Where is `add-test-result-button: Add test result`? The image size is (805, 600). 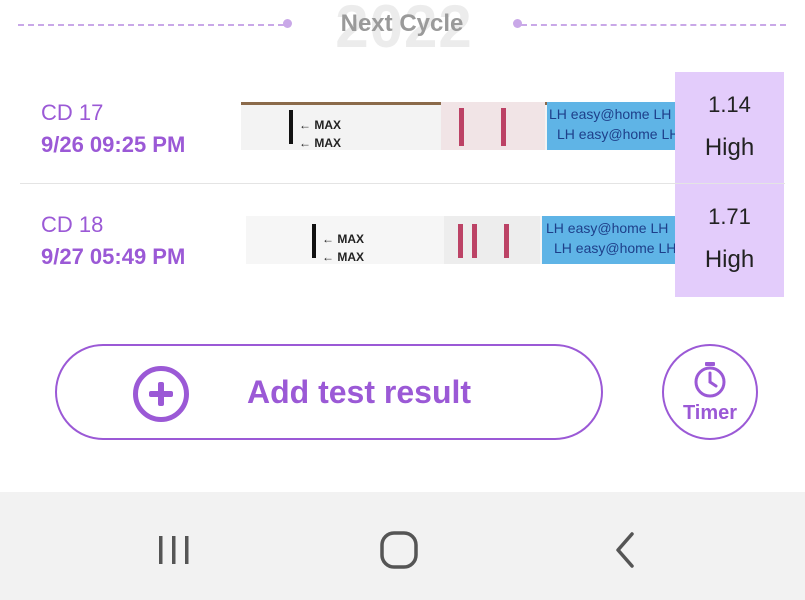
add-test-result-button: Add test result is located at coordinates (329, 392).